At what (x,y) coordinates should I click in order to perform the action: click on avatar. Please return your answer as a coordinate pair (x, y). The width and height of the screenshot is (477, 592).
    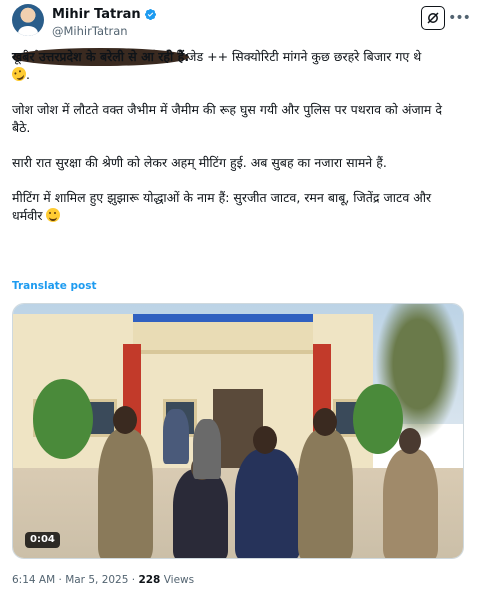
    Looking at the image, I should click on (28, 20).